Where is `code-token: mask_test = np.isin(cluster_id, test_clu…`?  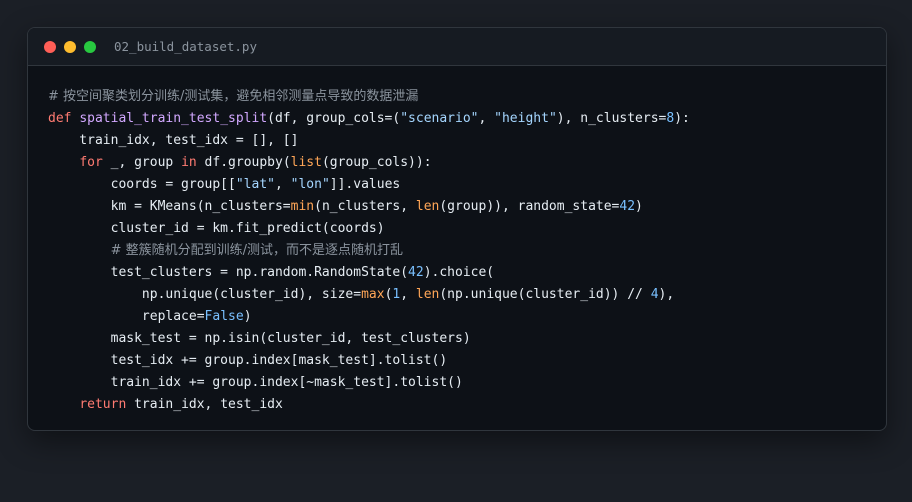 code-token: mask_test = np.isin(cluster_id, test_clu… is located at coordinates (259, 338).